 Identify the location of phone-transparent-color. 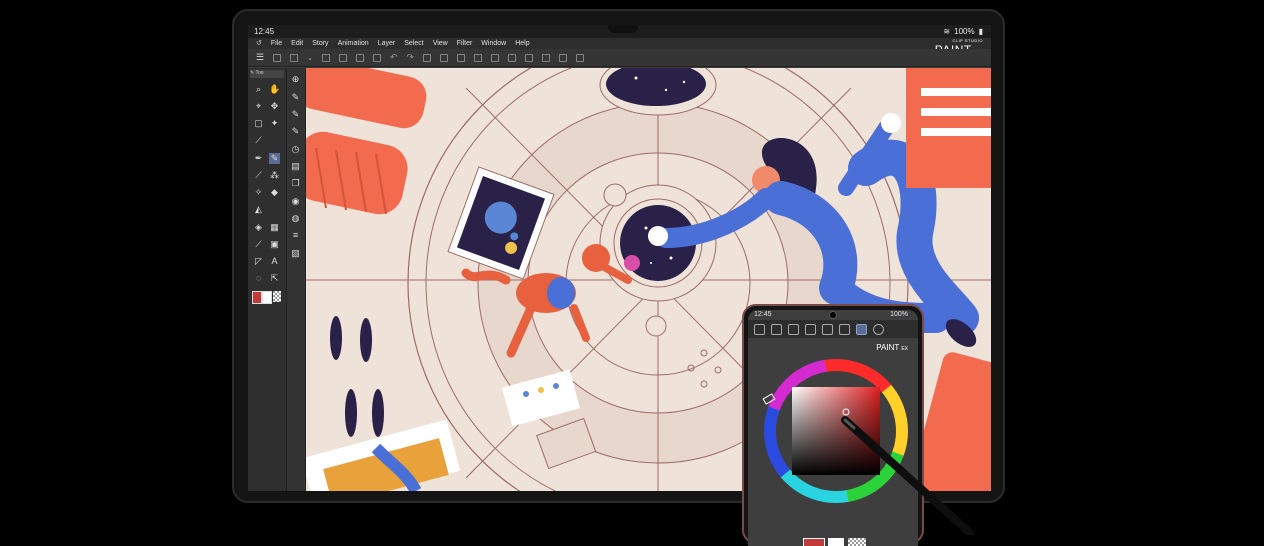
(857, 542).